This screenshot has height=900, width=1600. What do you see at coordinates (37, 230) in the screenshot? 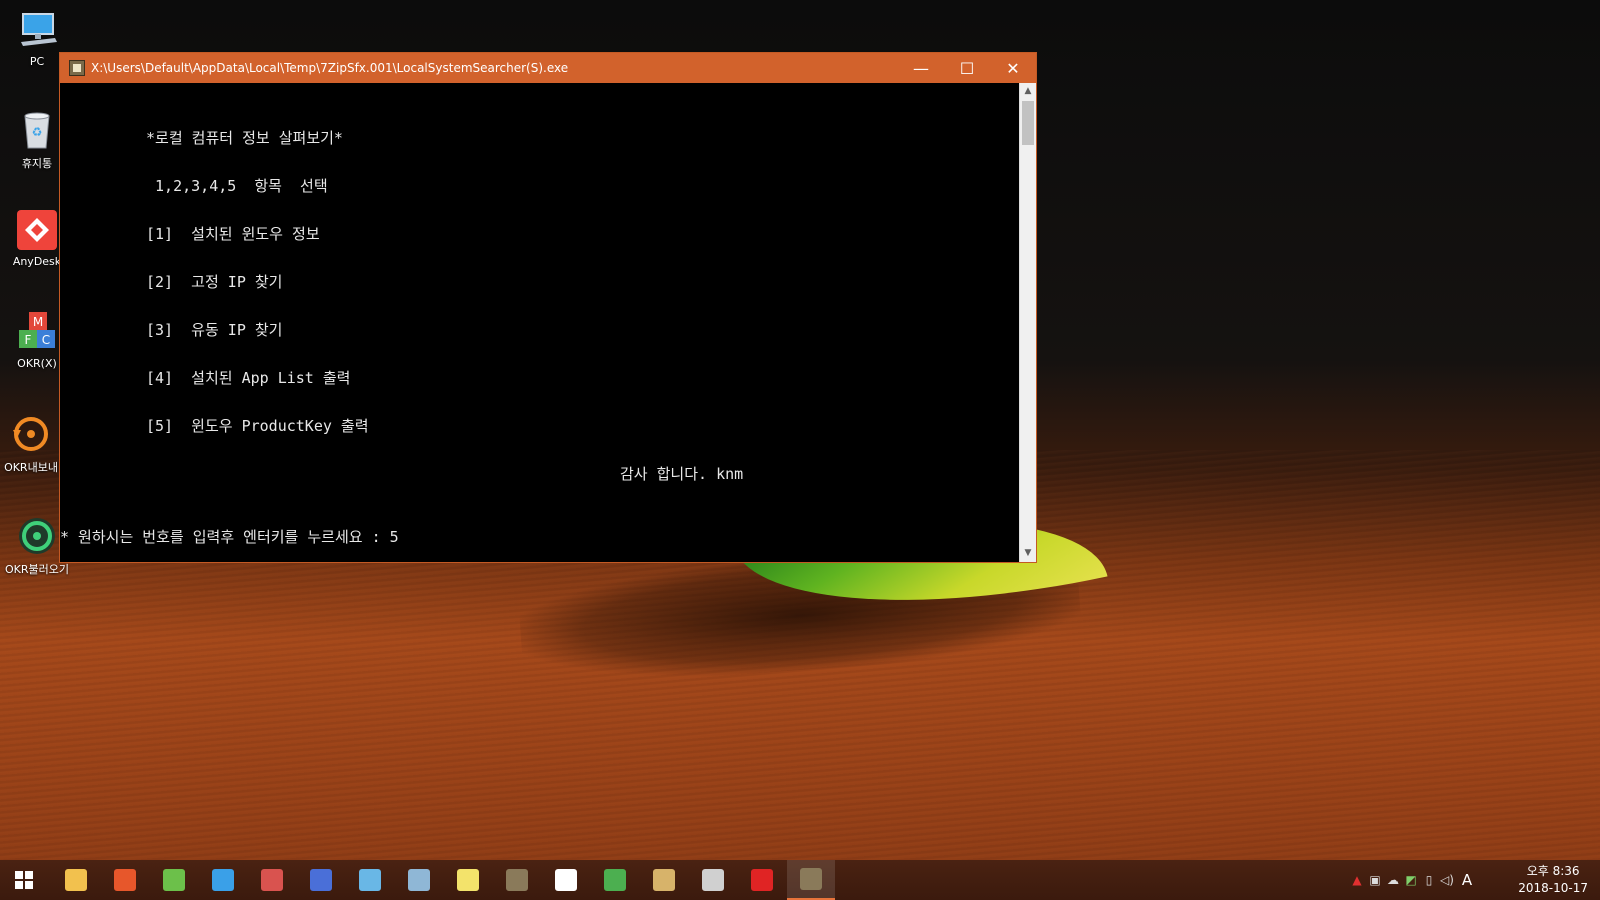
I see `anydesk-icon` at bounding box center [37, 230].